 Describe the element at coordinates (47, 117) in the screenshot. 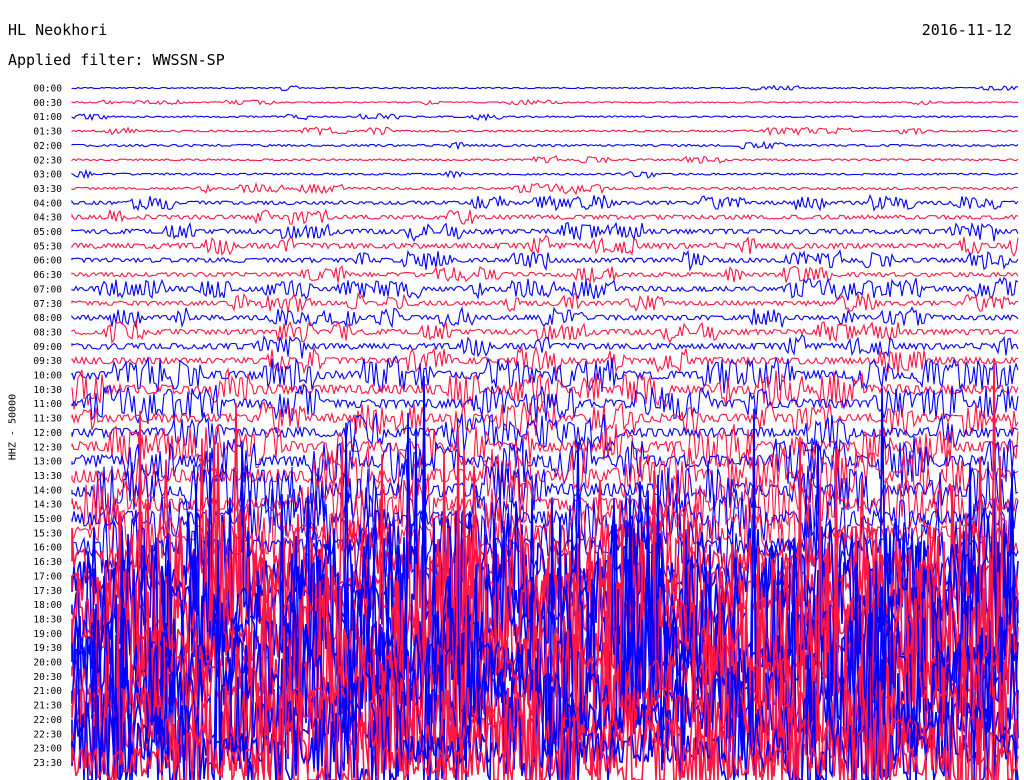

I see `time-tick-label: 01:00` at that location.